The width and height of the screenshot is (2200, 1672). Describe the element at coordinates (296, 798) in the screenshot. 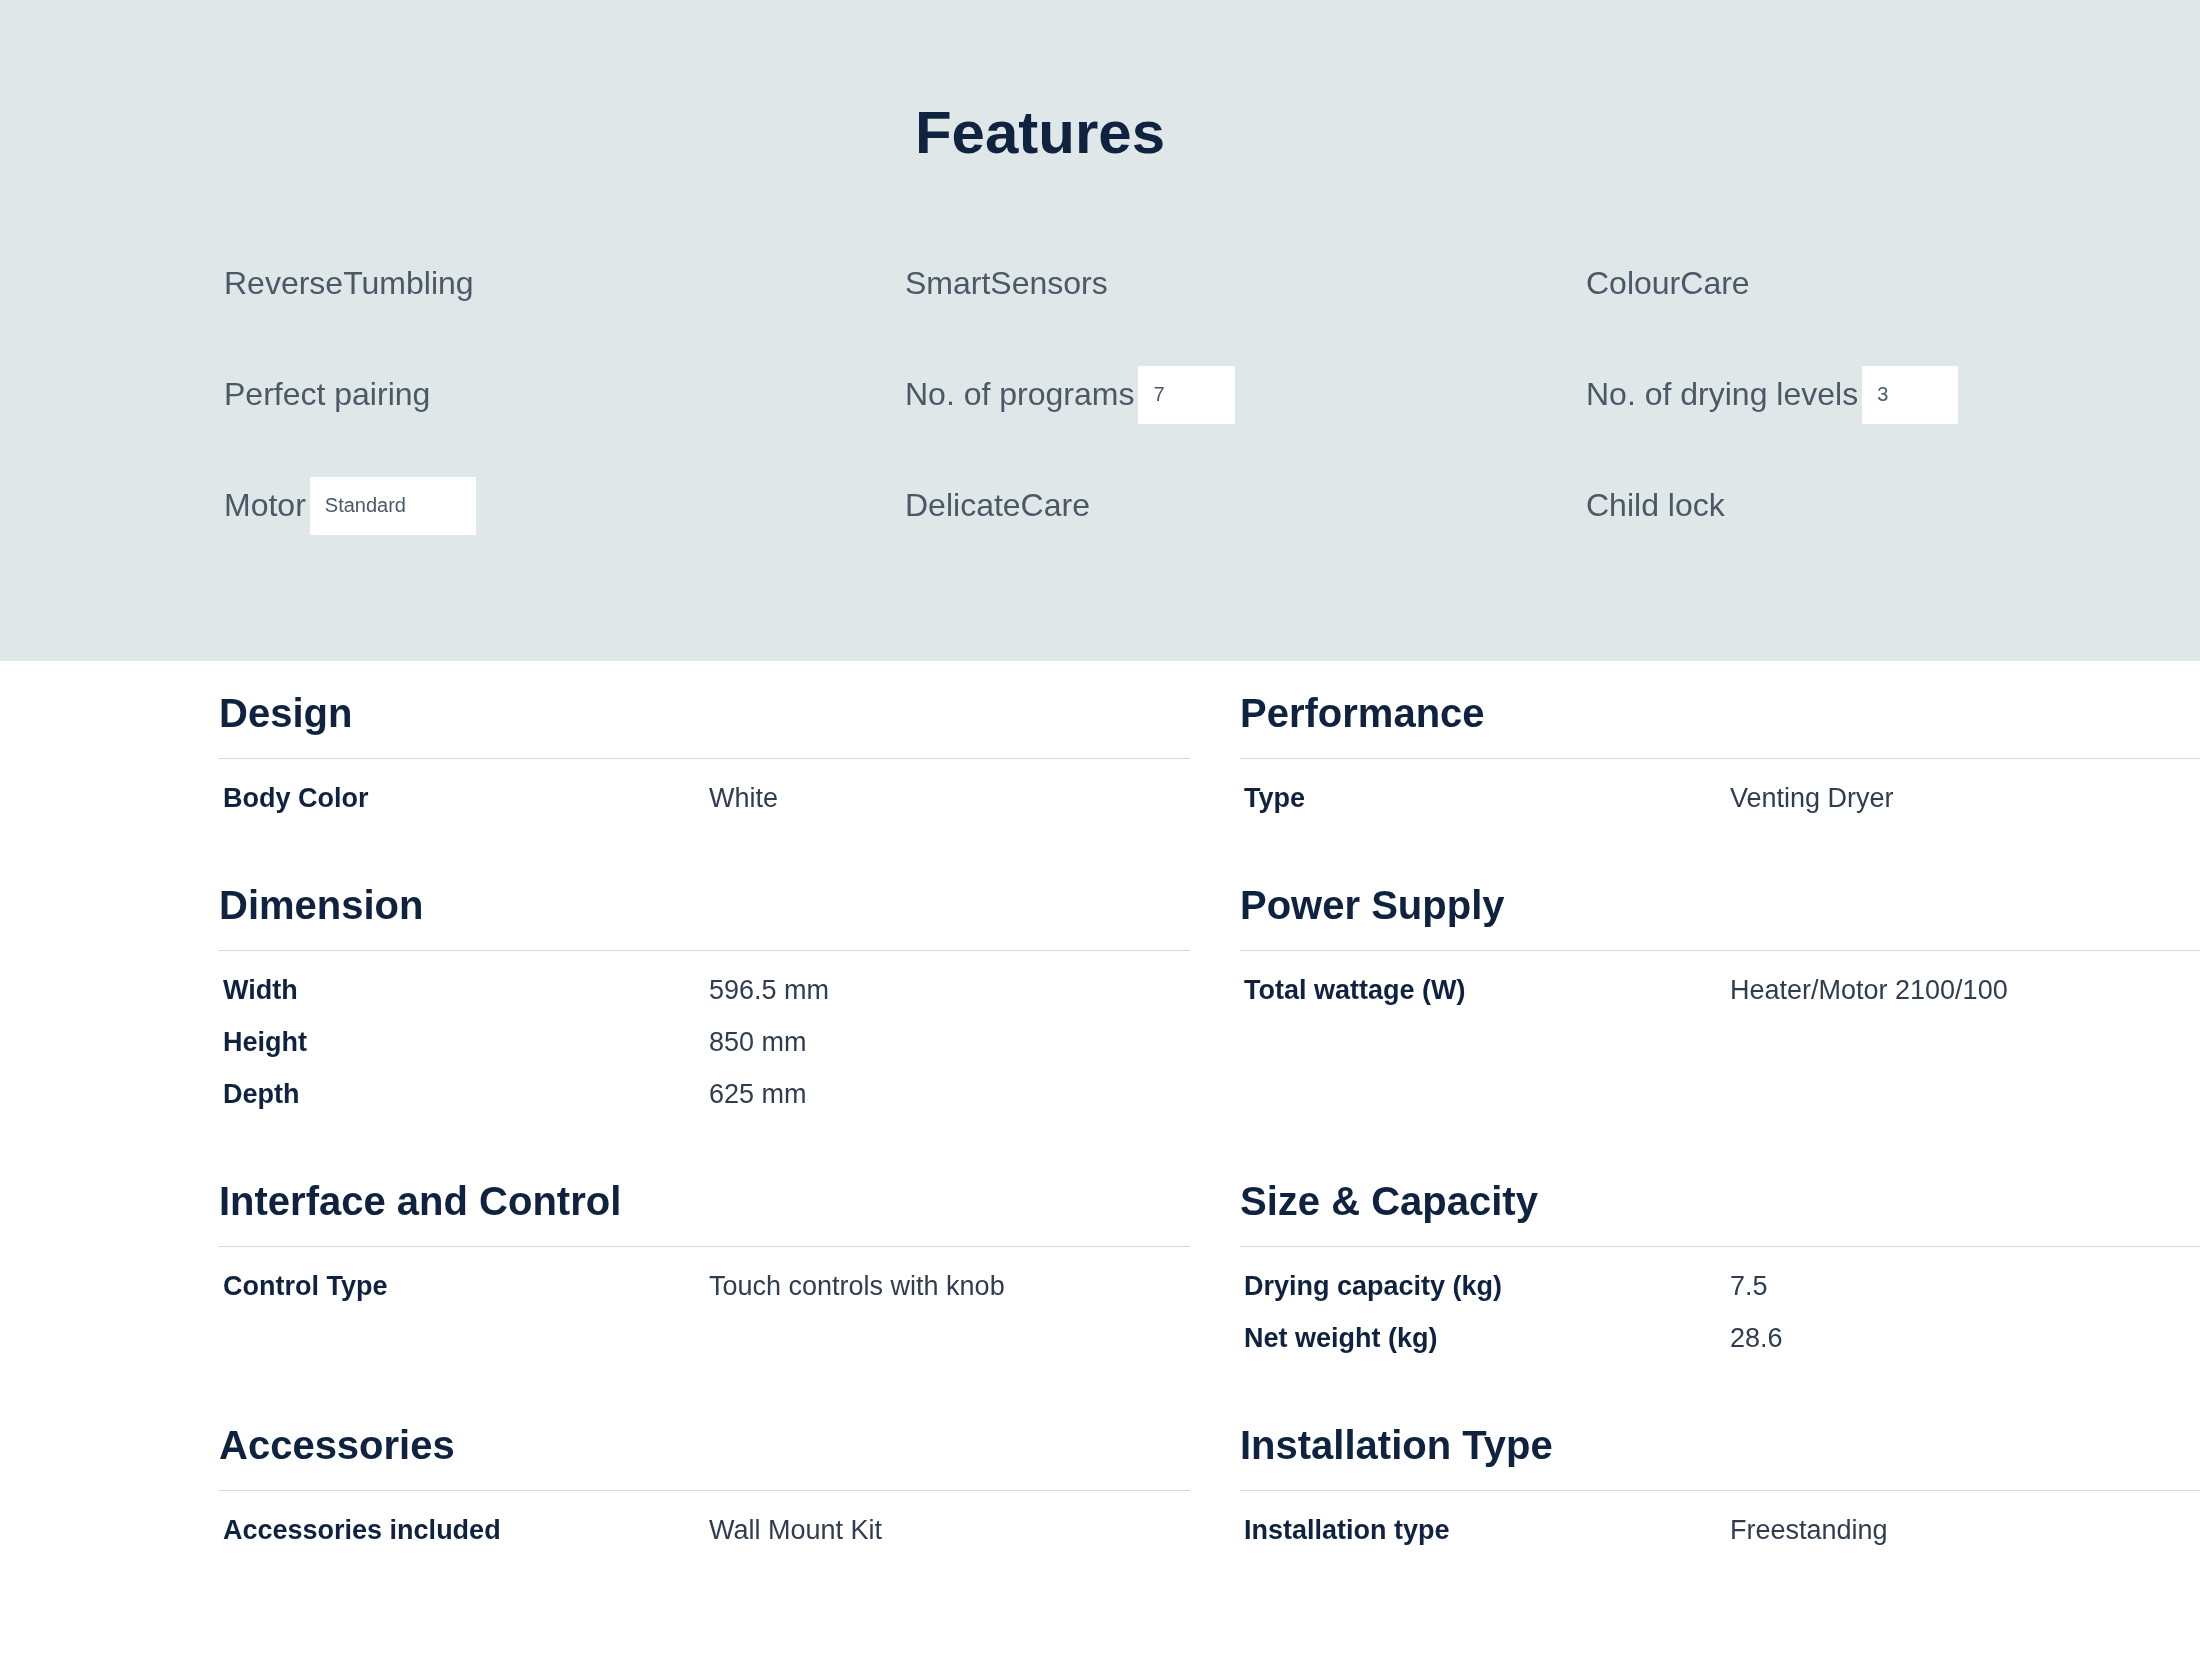

I see `spec-label: Body Color` at that location.